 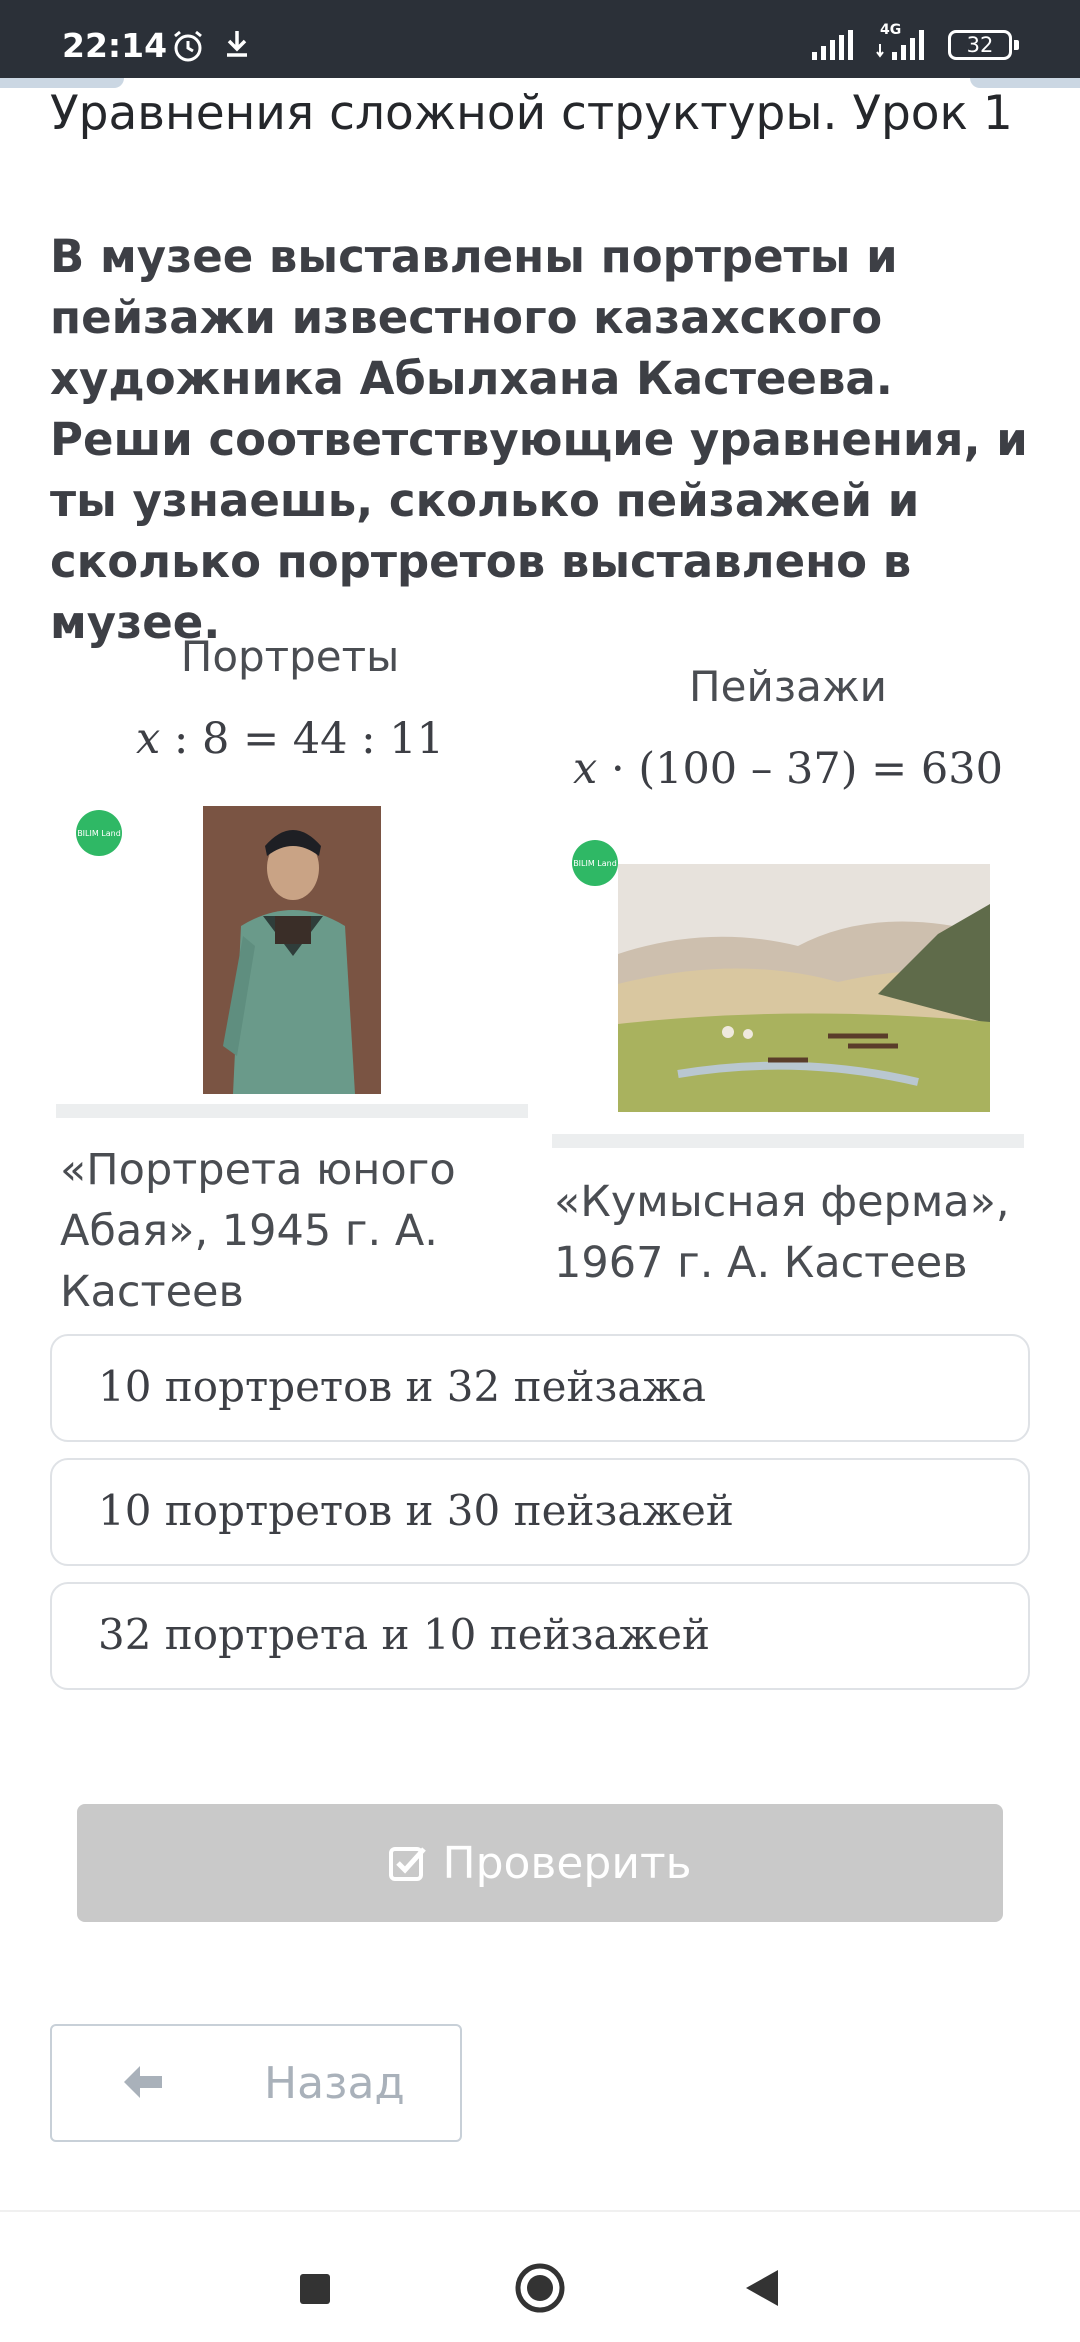 I want to click on landscape-image, so click(x=804, y=988).